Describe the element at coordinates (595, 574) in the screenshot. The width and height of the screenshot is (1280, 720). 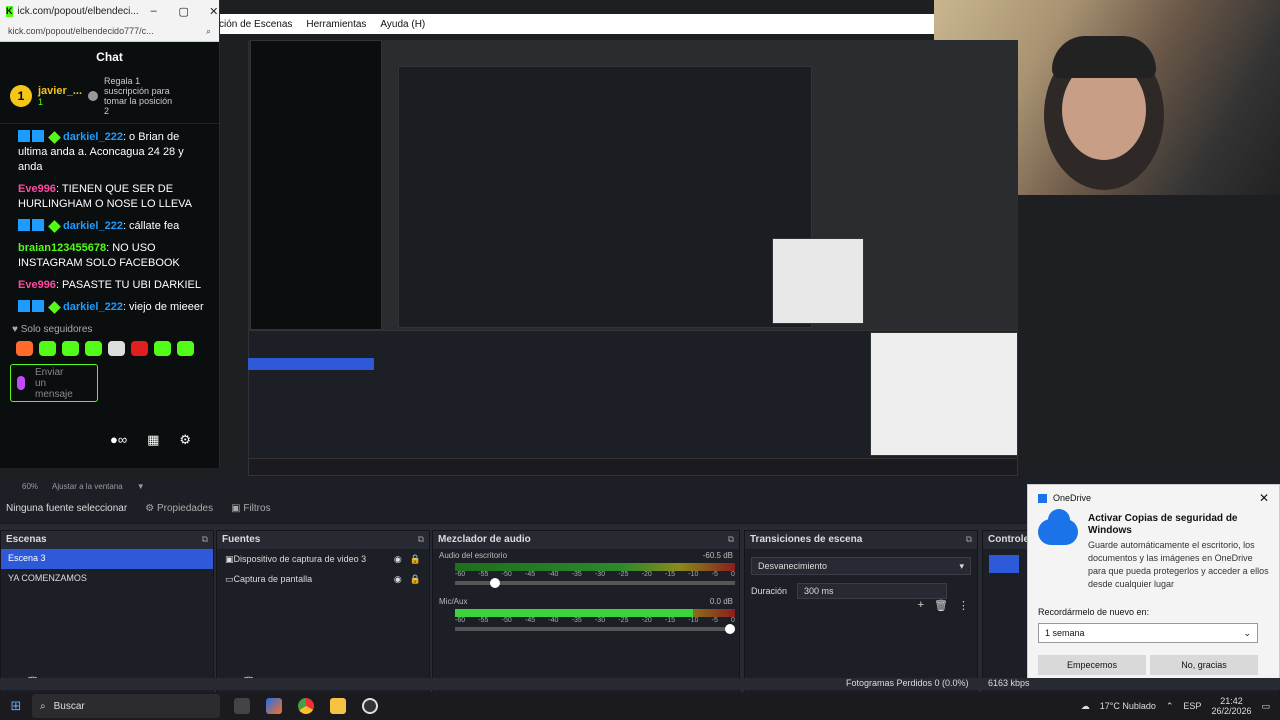
I see `meter-ticks: -60 -55 -50 -45 -40 -35 -30 -25 -20 -15 -10 -5 0` at that location.